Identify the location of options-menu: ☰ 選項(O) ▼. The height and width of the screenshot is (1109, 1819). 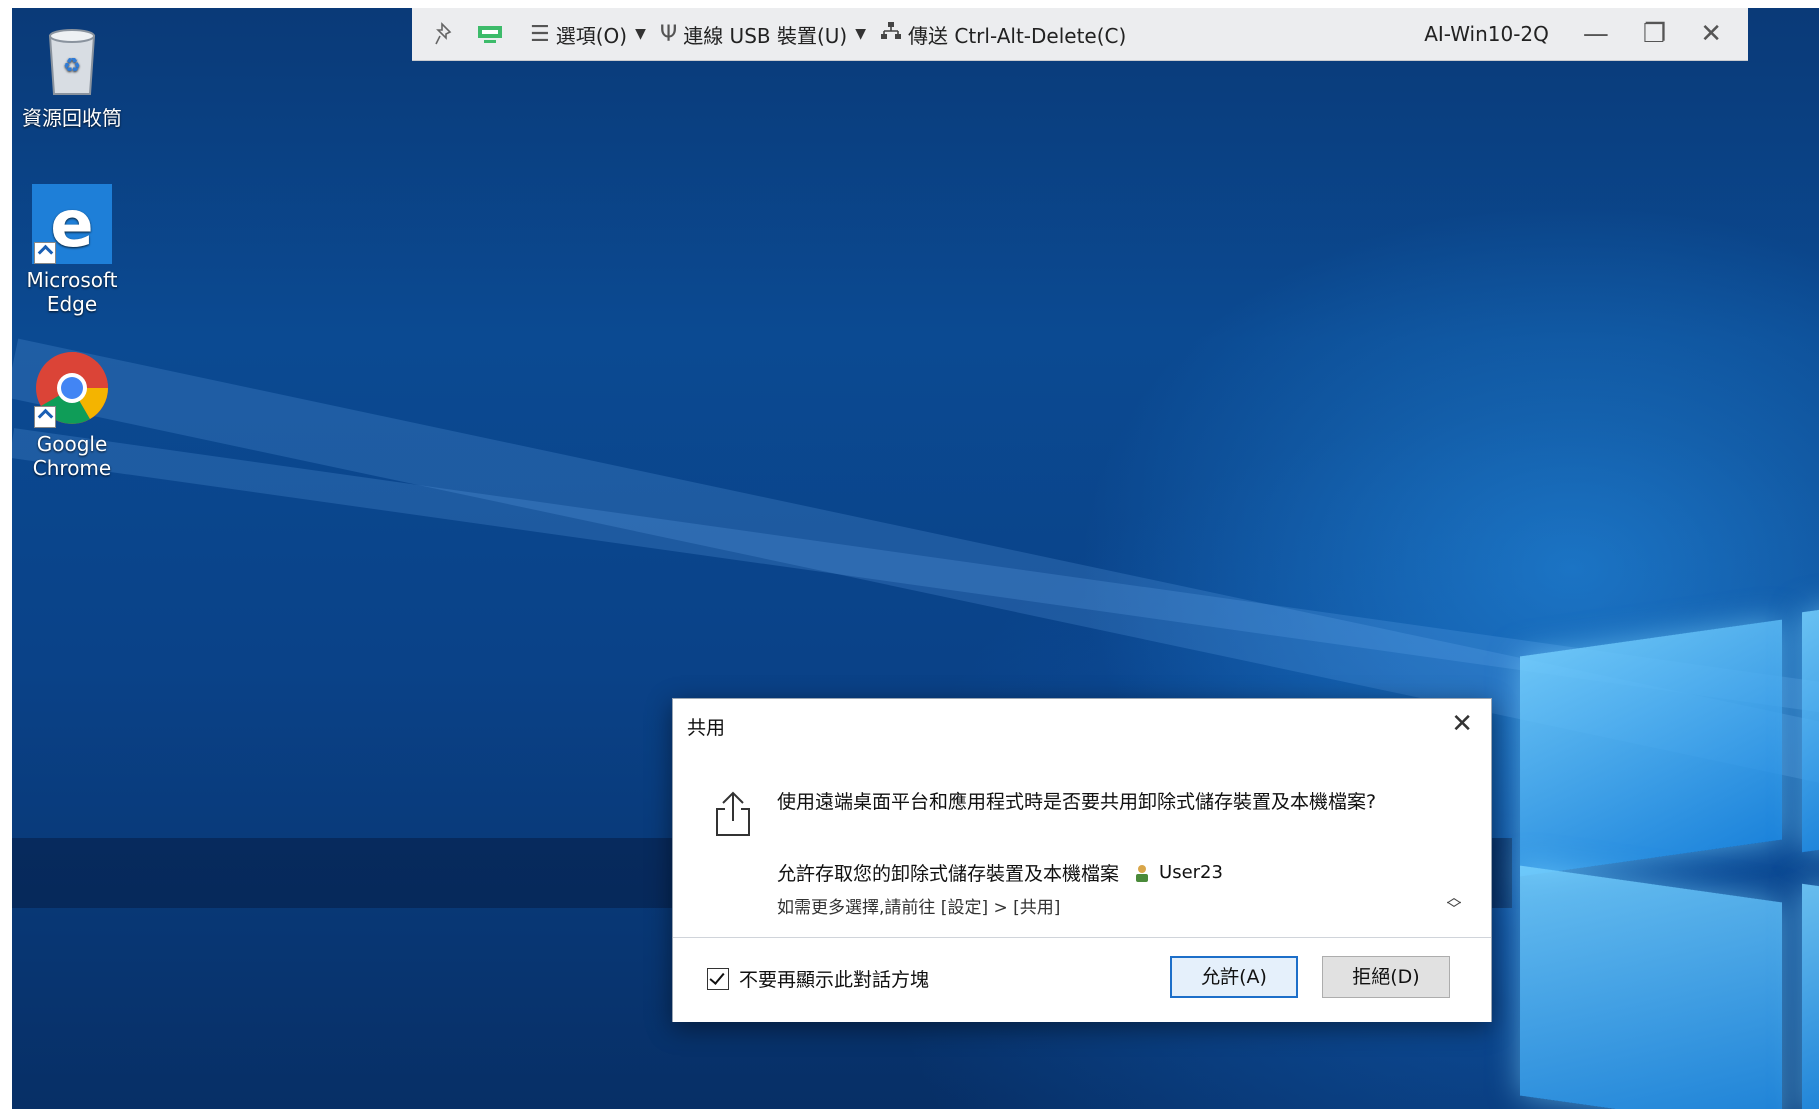
(588, 34).